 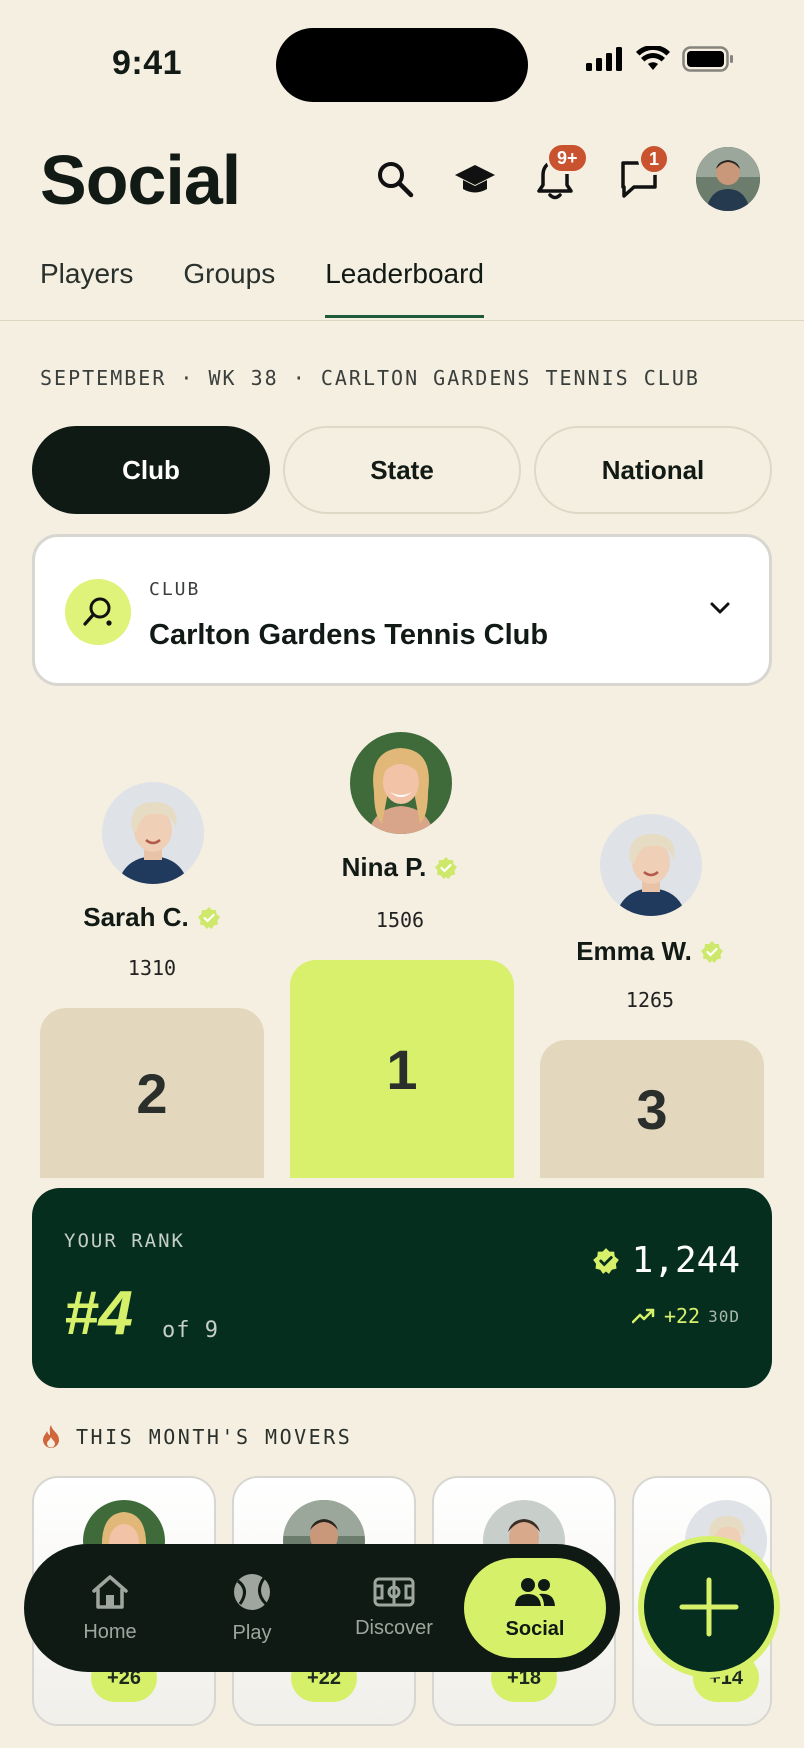 I want to click on movers-section-title: THIS MONTH'S MOVERS, so click(x=196, y=1437).